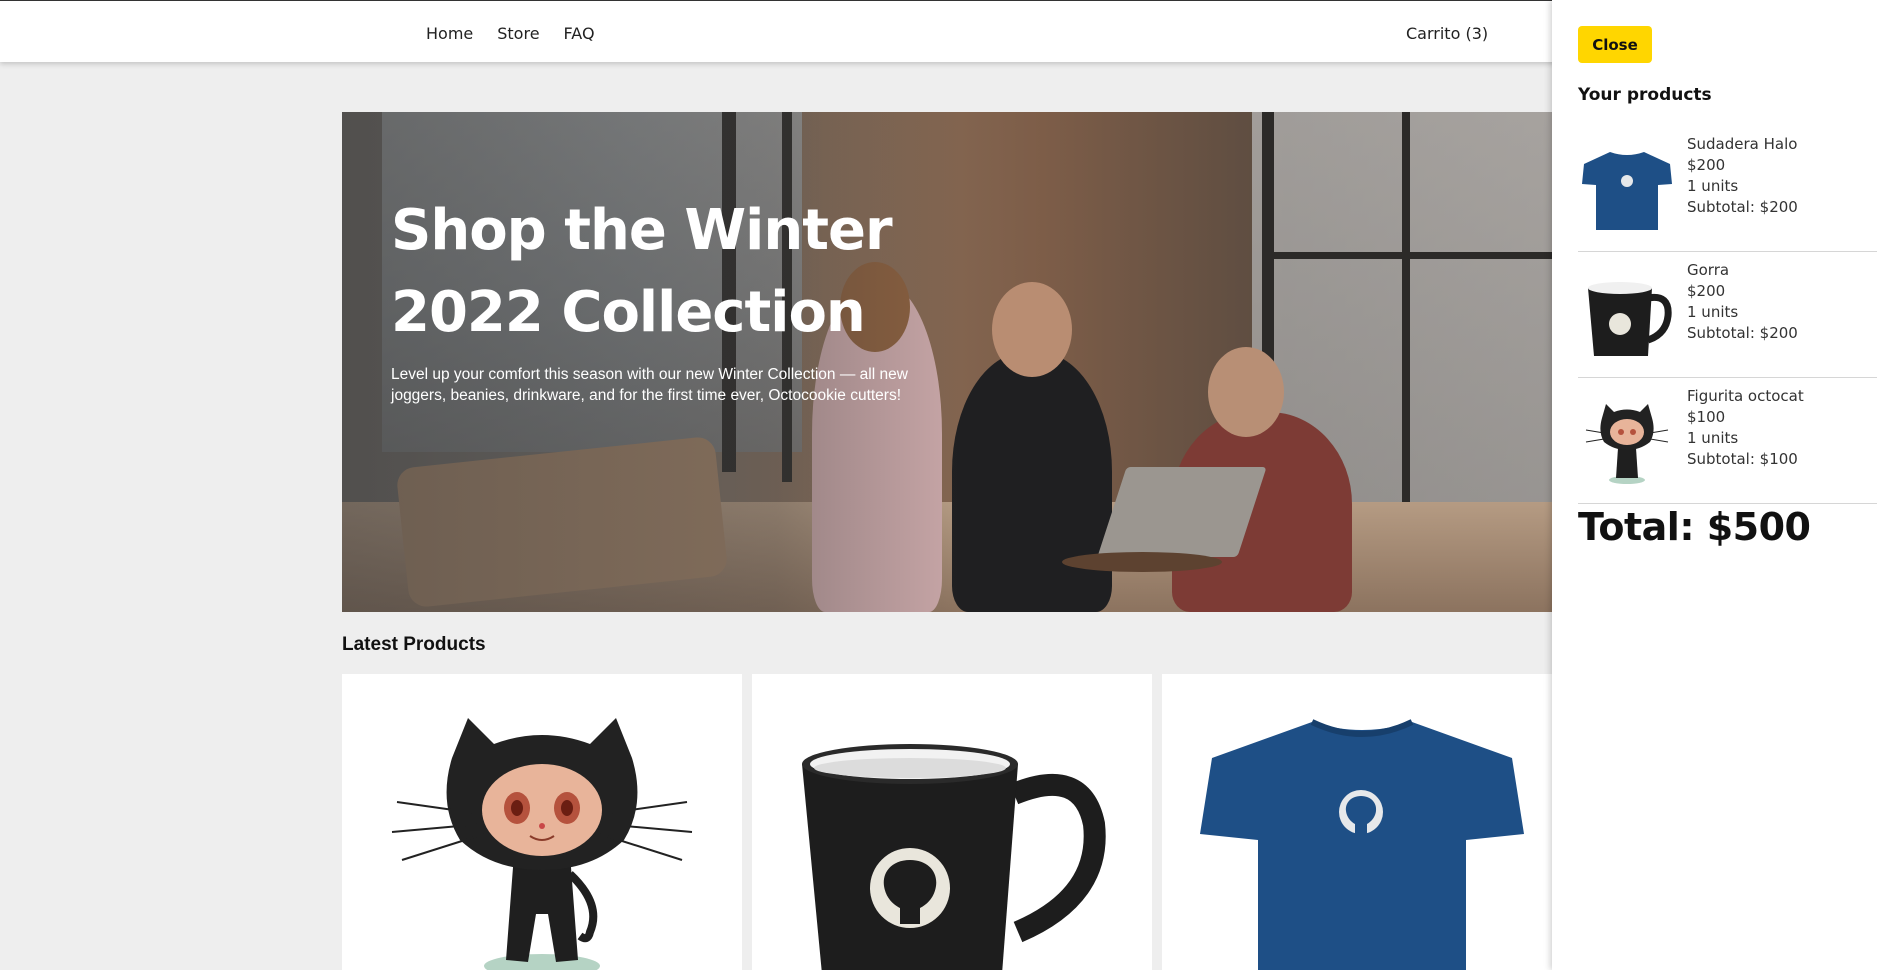 The height and width of the screenshot is (970, 1904). I want to click on cart-item-name: Gorra, so click(1708, 270).